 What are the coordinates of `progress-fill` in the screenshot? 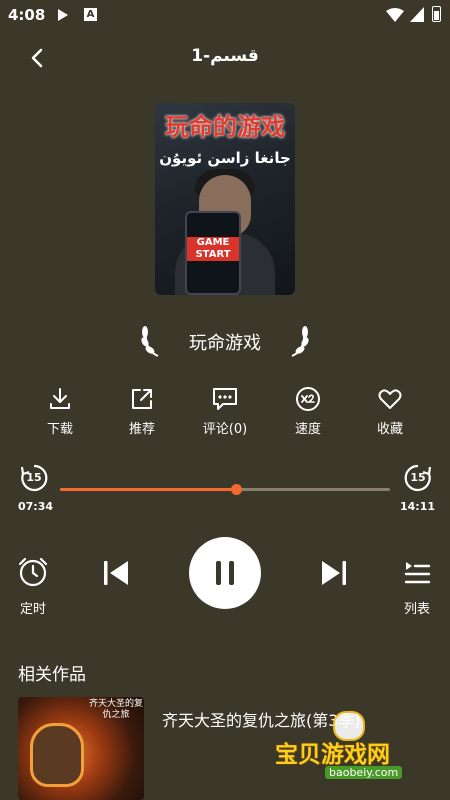 It's located at (148, 489).